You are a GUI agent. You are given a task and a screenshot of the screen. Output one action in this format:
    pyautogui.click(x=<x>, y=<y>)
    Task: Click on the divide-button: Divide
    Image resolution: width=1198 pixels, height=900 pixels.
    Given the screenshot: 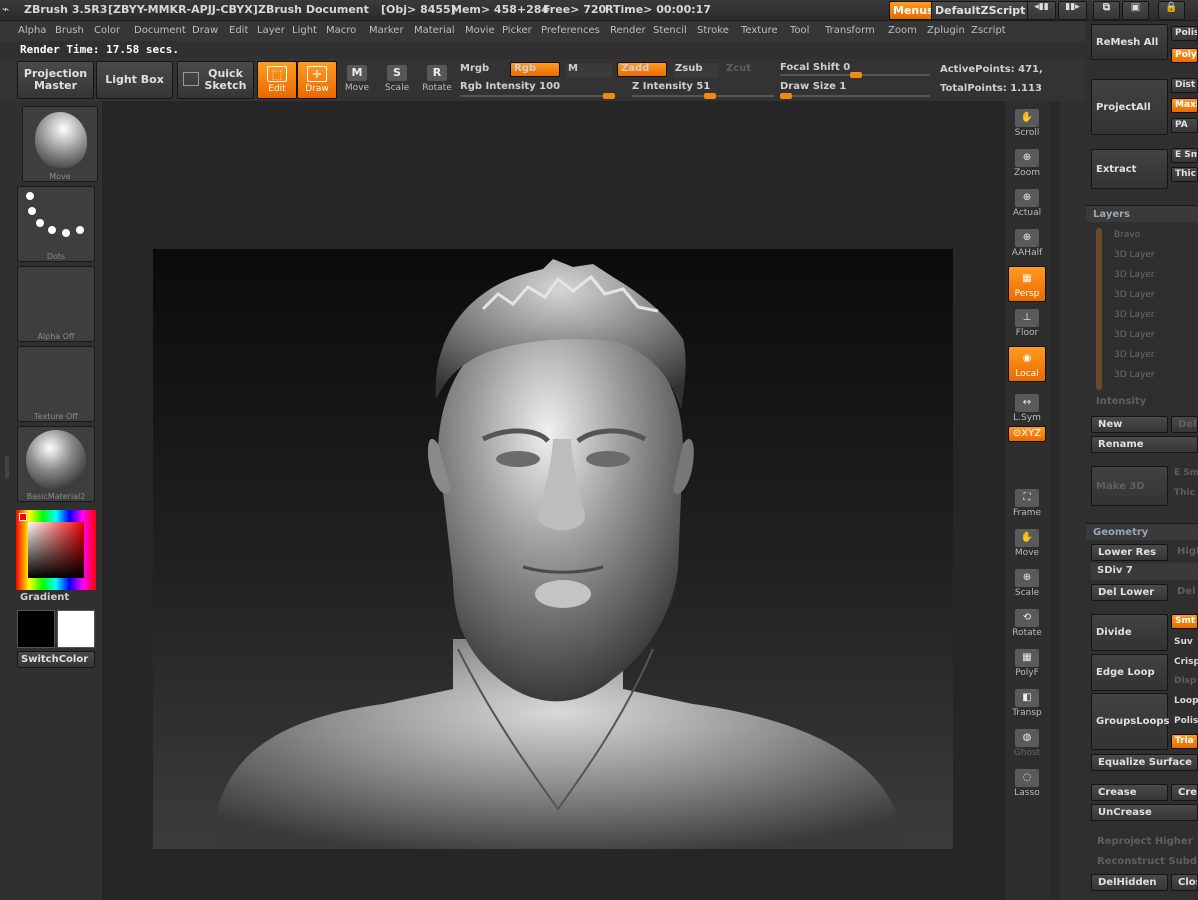 What is the action you would take?
    pyautogui.click(x=1129, y=632)
    